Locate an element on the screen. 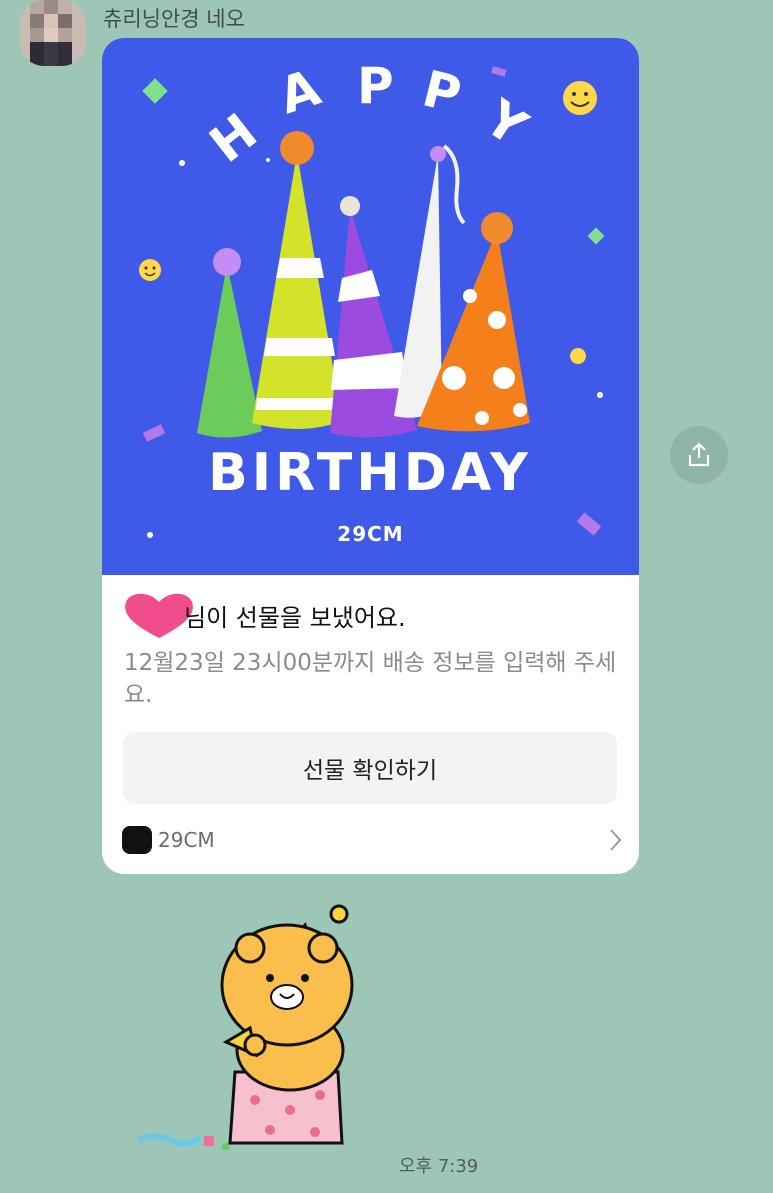 The image size is (773, 1193). svg-text: Y is located at coordinates (506, 122).